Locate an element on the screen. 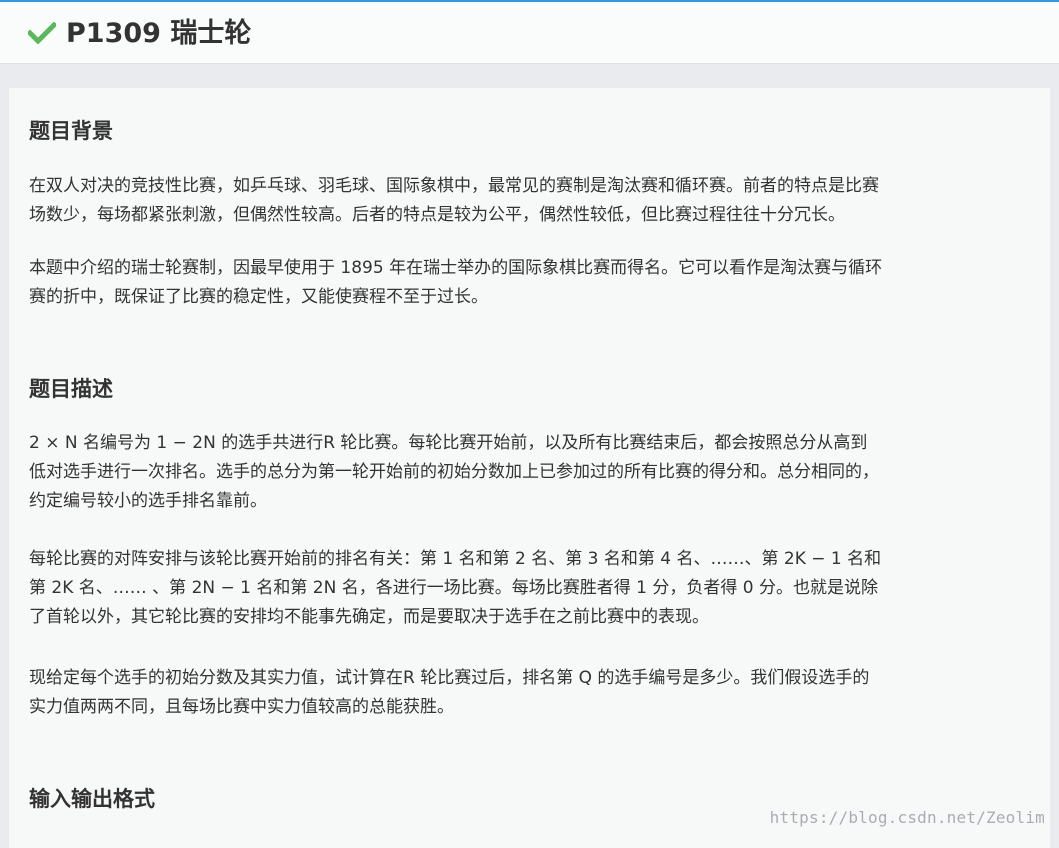 This screenshot has width=1059, height=848. paragraph-line: 实力值两两不同，且每场比赛中实力值较高的总能获胜。 is located at coordinates (241, 707).